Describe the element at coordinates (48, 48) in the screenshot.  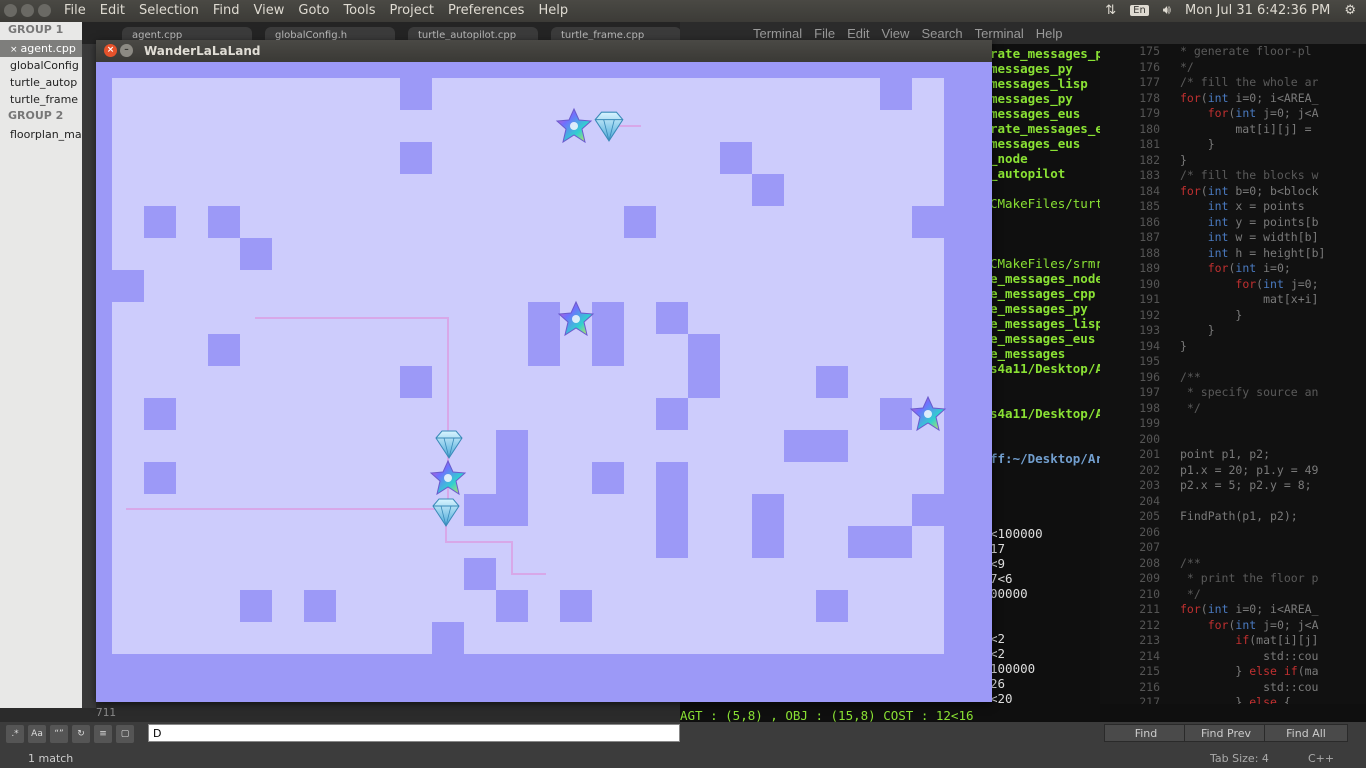
I see `sidebar-file-label: agent.cpp` at that location.